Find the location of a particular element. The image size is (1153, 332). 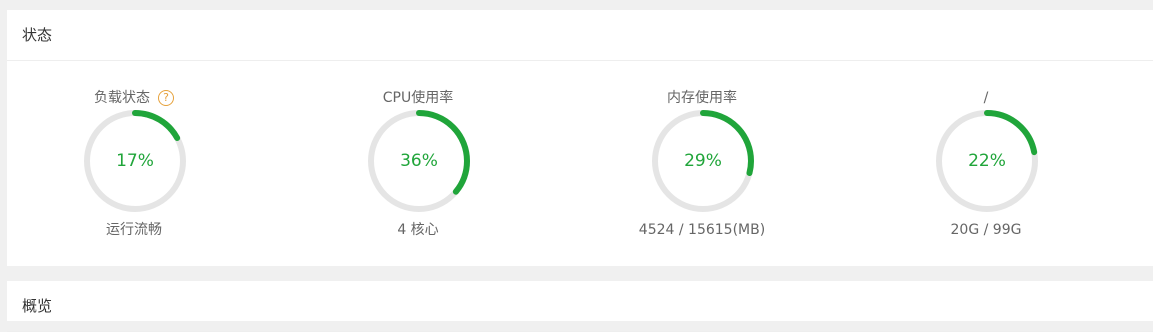

gauge-value: 36% is located at coordinates (419, 161).